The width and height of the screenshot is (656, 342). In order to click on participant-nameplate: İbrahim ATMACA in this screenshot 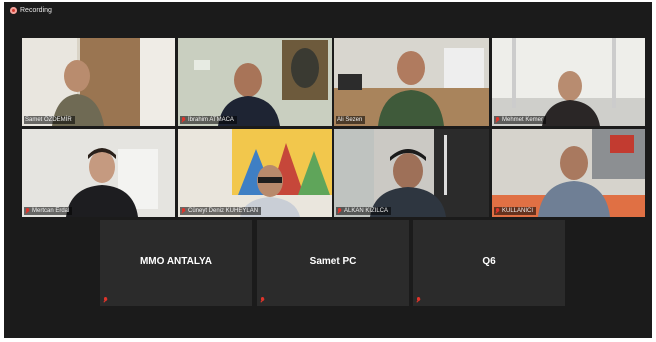, I will do `click(208, 120)`.